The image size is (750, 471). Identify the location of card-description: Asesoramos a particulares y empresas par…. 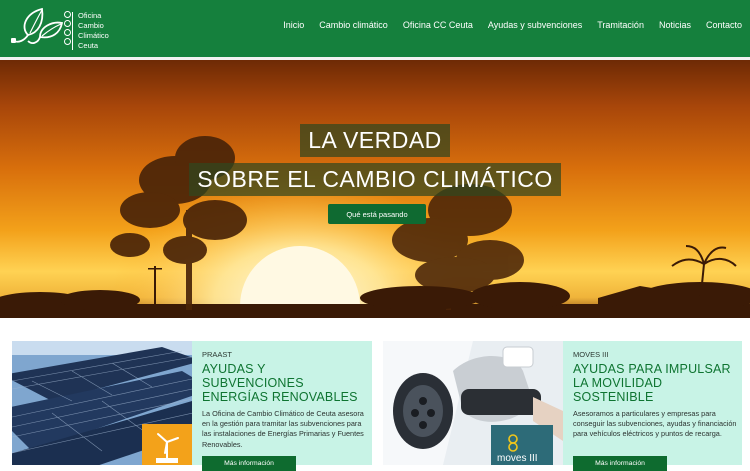
(655, 424).